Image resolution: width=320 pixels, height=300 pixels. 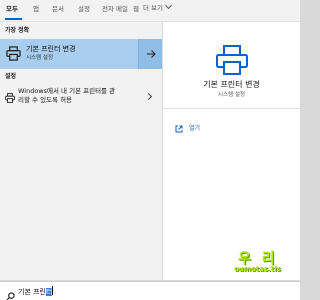 I want to click on watermark-top: 우 리, so click(x=258, y=259).